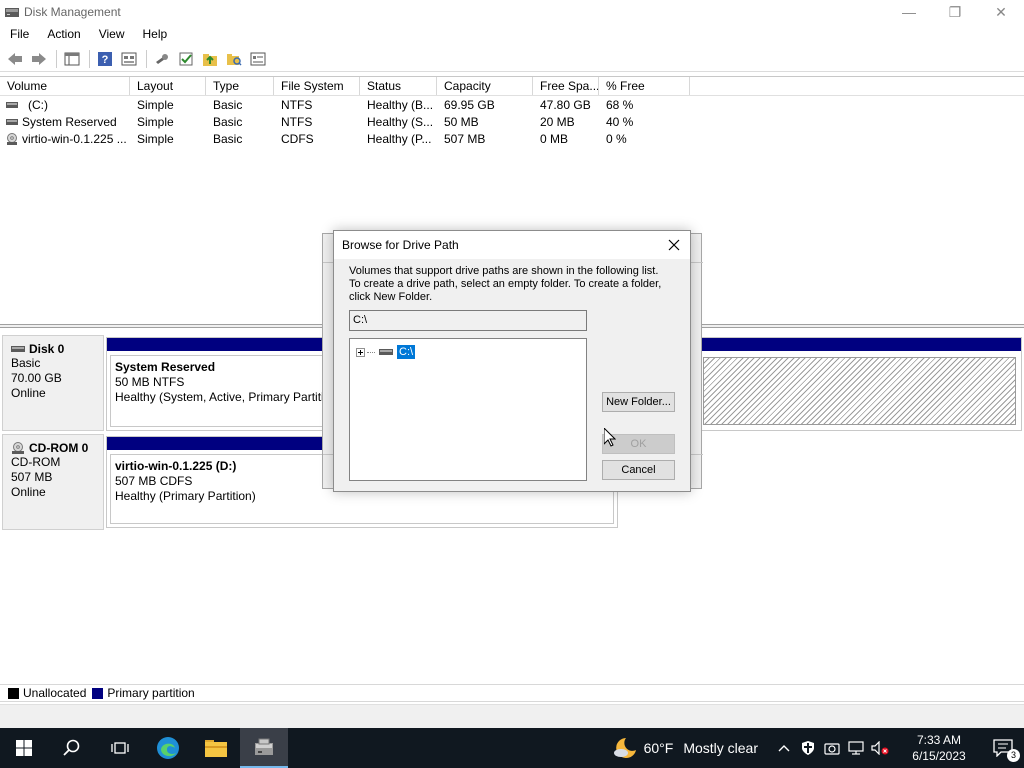 The height and width of the screenshot is (768, 1024). Describe the element at coordinates (120, 748) in the screenshot. I see `task-view-button` at that location.